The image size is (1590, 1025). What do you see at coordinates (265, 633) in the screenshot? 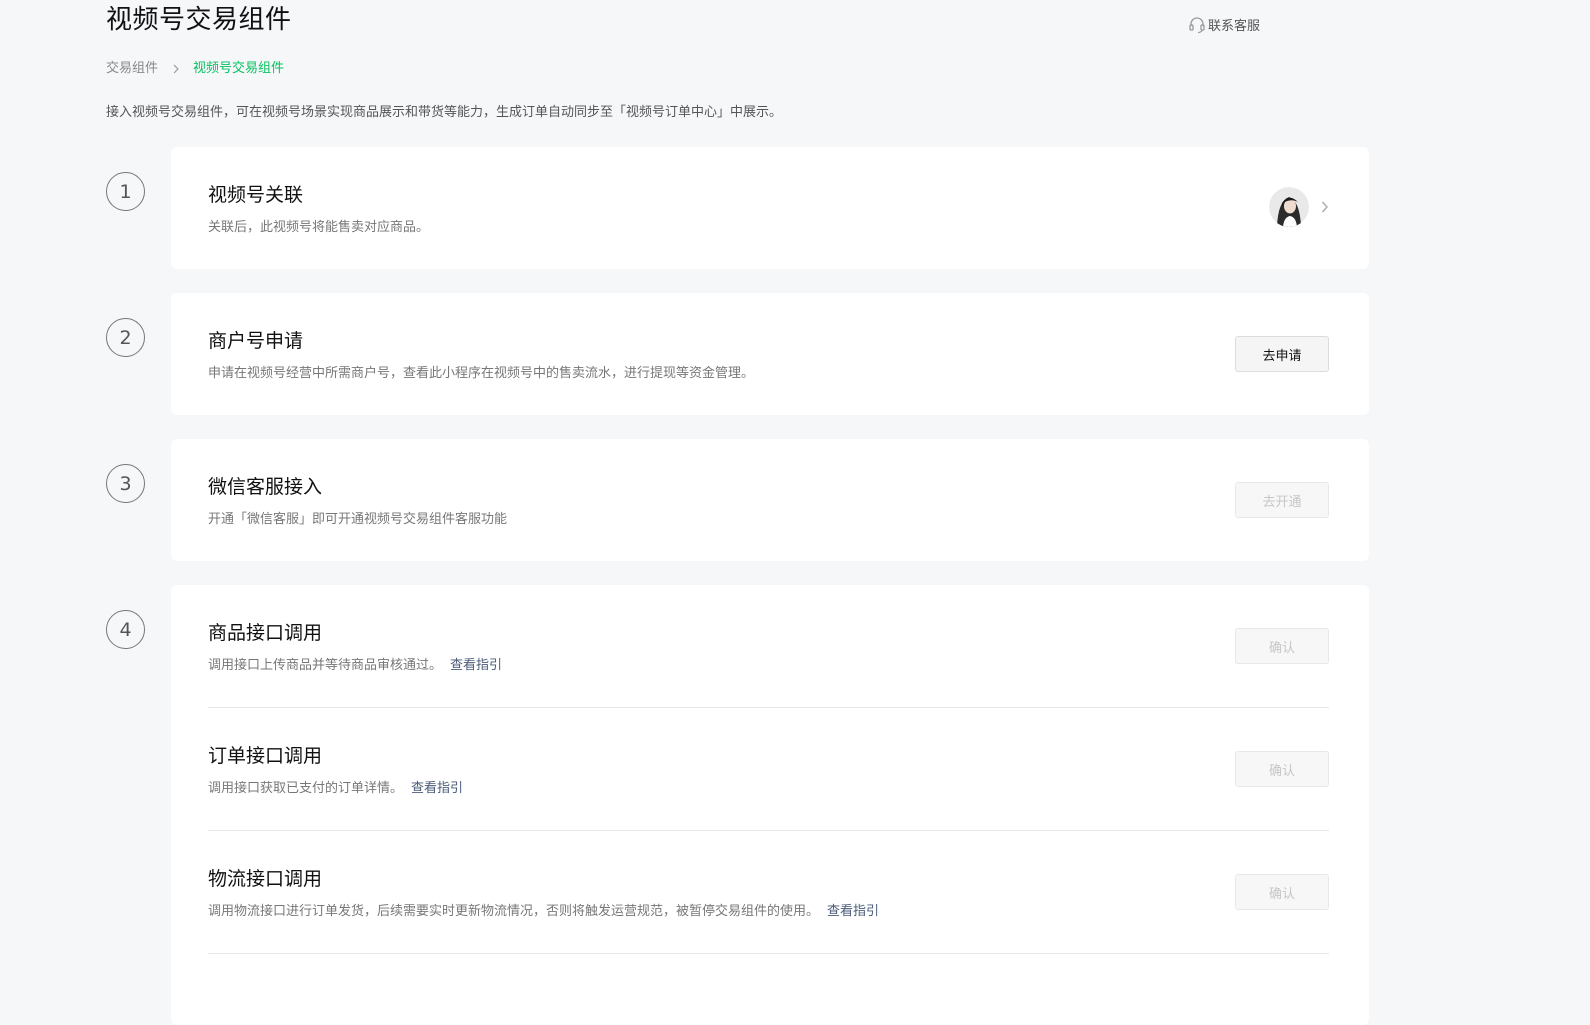
I see `step-title: 商品接口调用` at bounding box center [265, 633].